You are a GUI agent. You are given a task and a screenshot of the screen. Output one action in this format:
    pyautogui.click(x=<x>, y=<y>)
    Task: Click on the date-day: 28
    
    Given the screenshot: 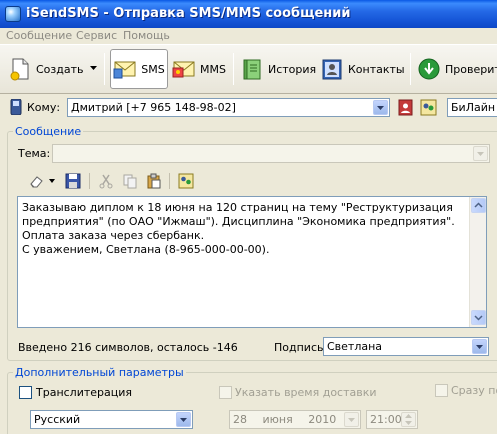 What is the action you would take?
    pyautogui.click(x=240, y=419)
    